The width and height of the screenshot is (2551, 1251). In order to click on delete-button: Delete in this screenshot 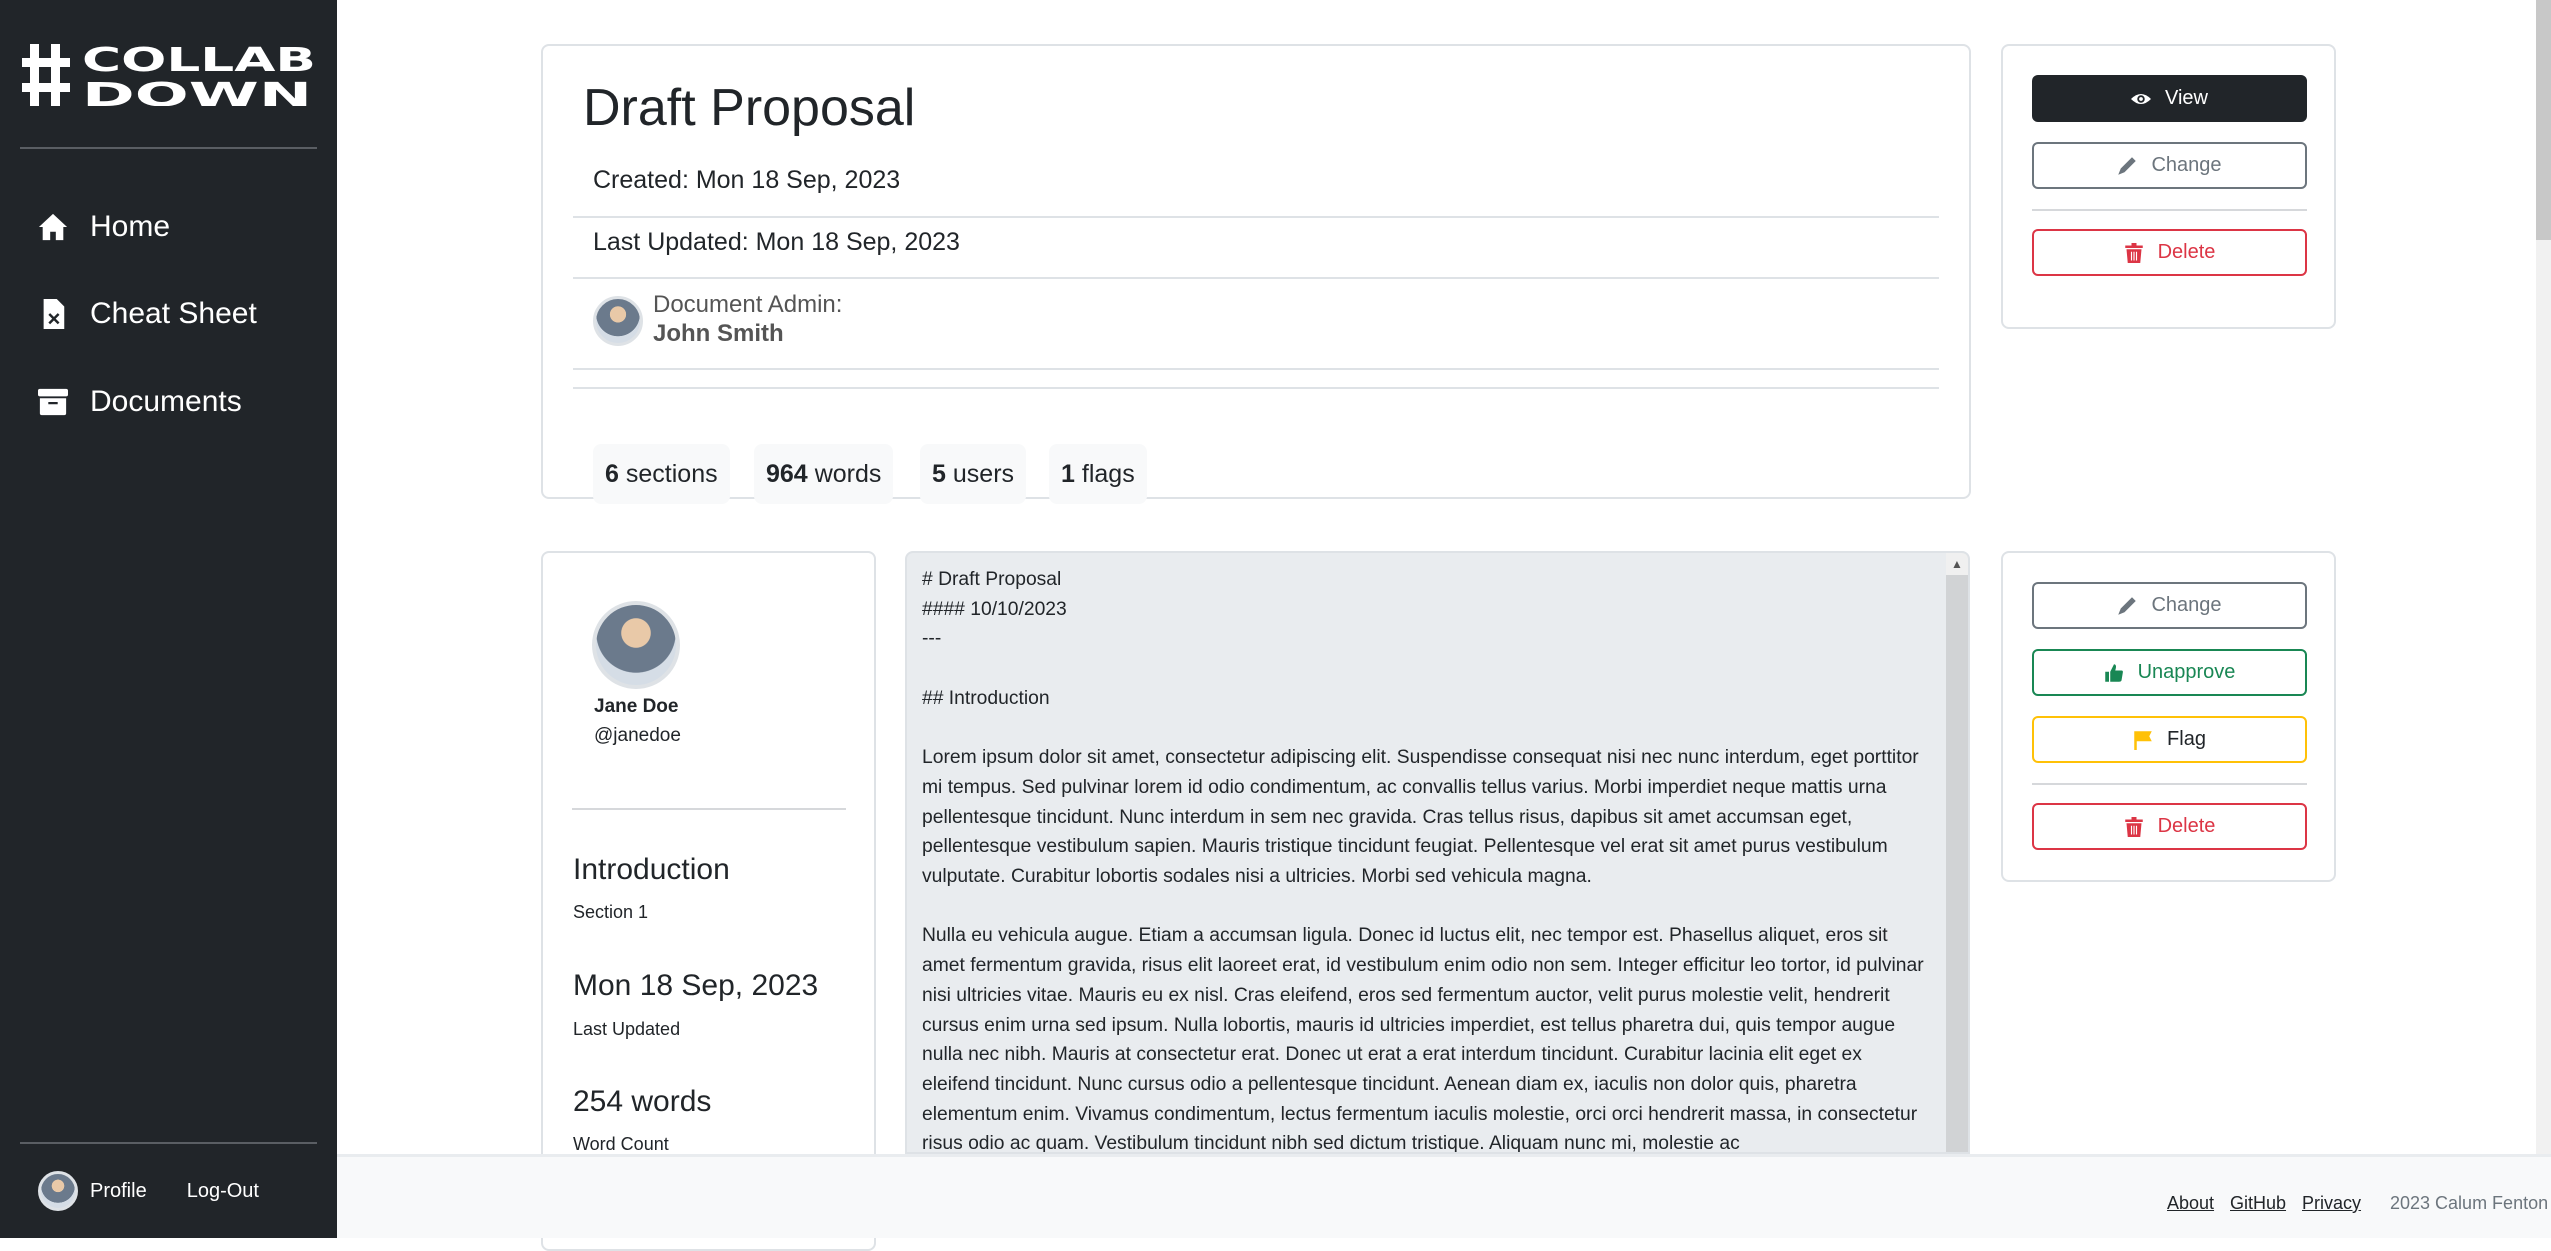, I will do `click(2169, 252)`.